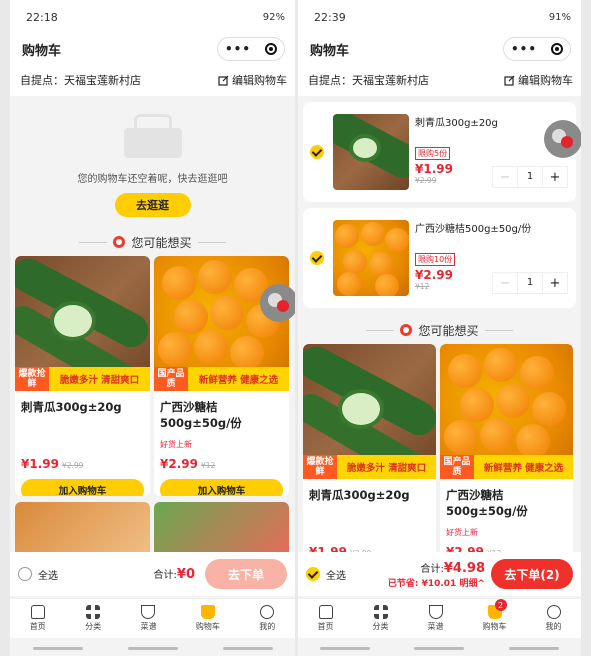 The width and height of the screenshot is (591, 656). Describe the element at coordinates (82, 446) in the screenshot. I see `product-tag` at that location.